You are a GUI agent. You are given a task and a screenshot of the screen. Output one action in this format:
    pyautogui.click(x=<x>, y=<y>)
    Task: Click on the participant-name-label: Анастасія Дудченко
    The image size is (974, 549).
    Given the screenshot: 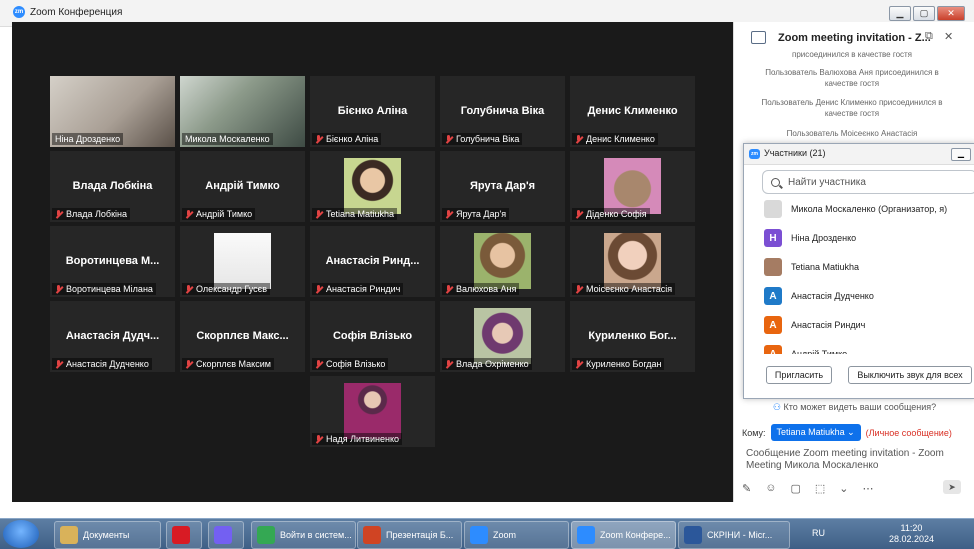 What is the action you would take?
    pyautogui.click(x=102, y=364)
    